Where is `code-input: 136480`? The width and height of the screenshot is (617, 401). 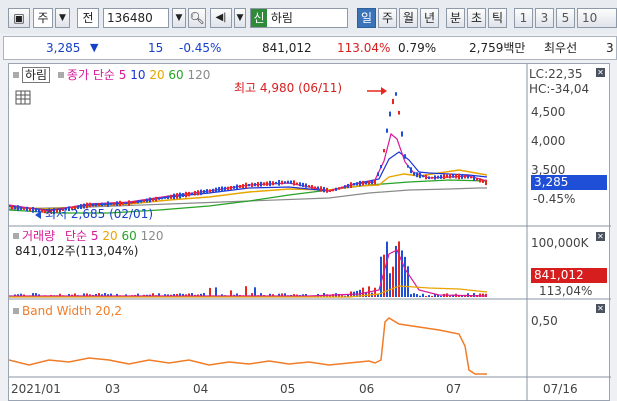
code-input: 136480 is located at coordinates (136, 18).